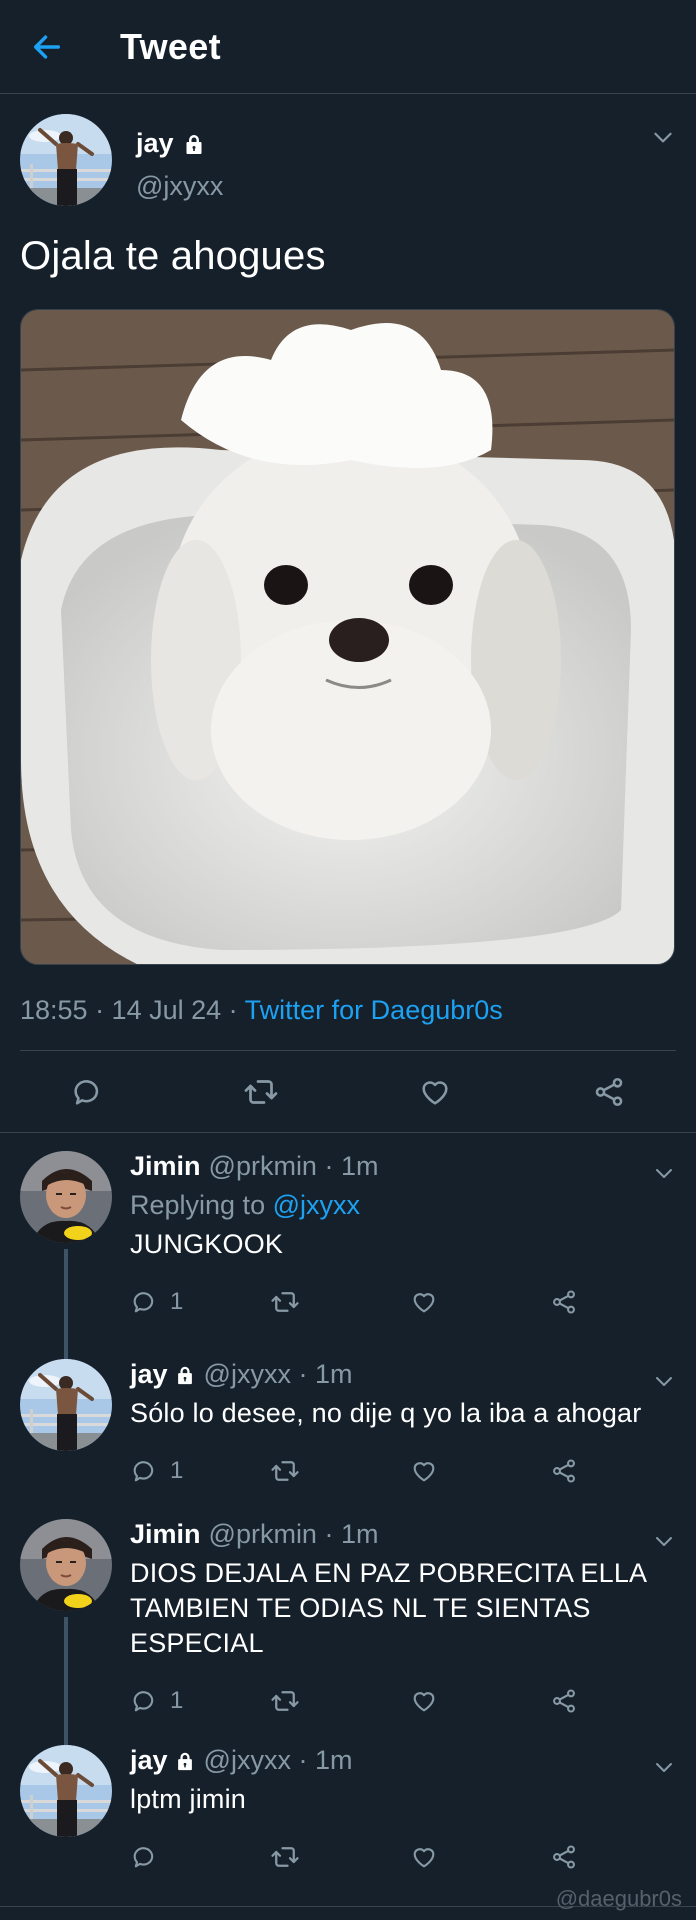 This screenshot has width=696, height=1920. Describe the element at coordinates (179, 186) in the screenshot. I see `author-handle: @jxyxx` at that location.